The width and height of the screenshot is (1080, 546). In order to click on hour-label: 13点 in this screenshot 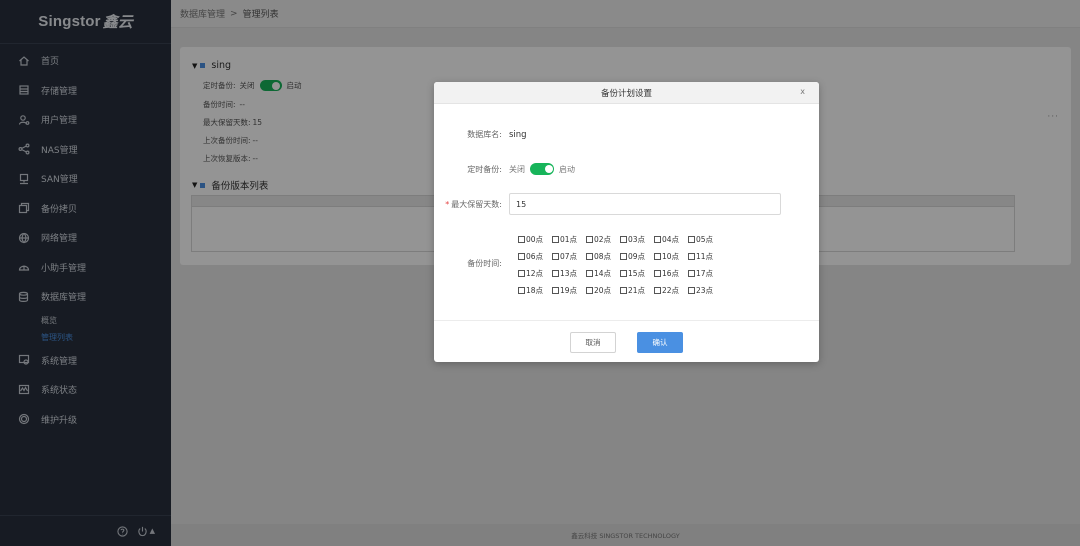, I will do `click(569, 273)`.